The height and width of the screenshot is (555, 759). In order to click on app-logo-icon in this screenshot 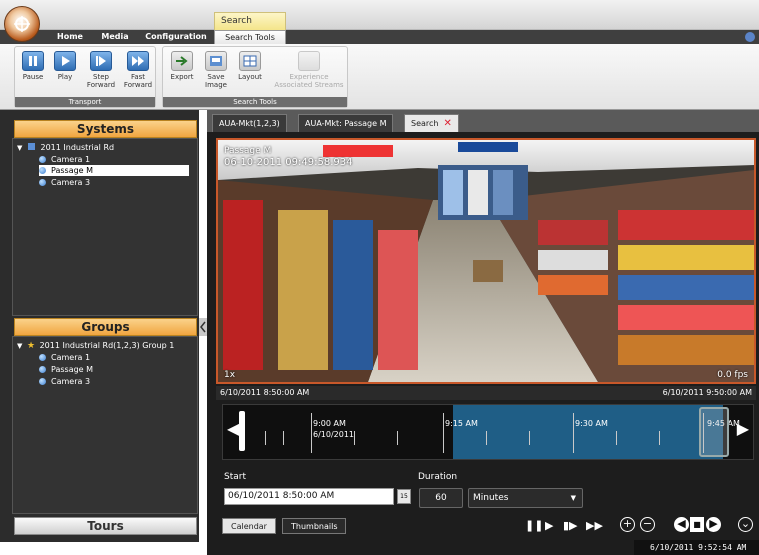, I will do `click(22, 24)`.